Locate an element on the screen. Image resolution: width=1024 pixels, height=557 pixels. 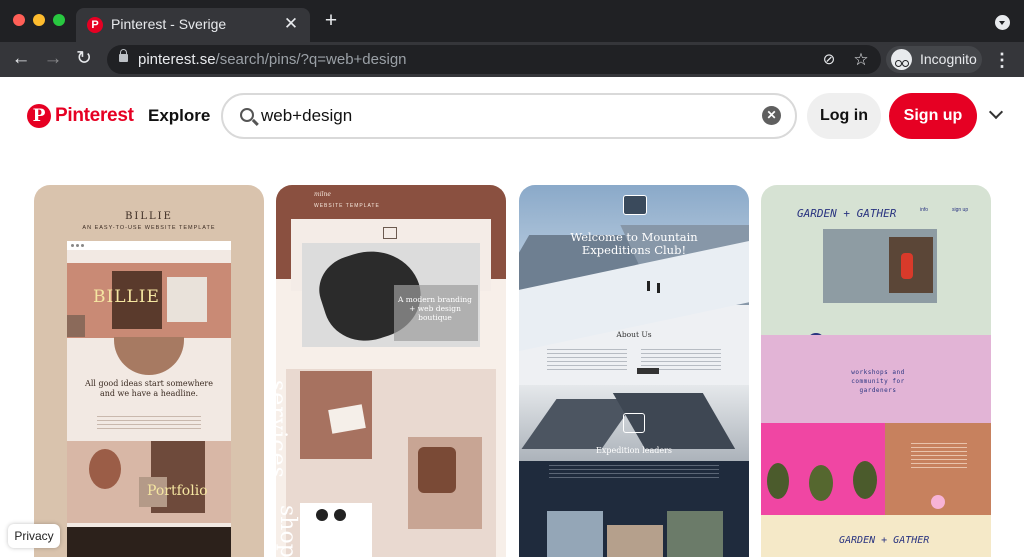
pin-subtitle: AN EASY-TO-USE WEBSITE TEMPLATE is located at coordinates (149, 228).